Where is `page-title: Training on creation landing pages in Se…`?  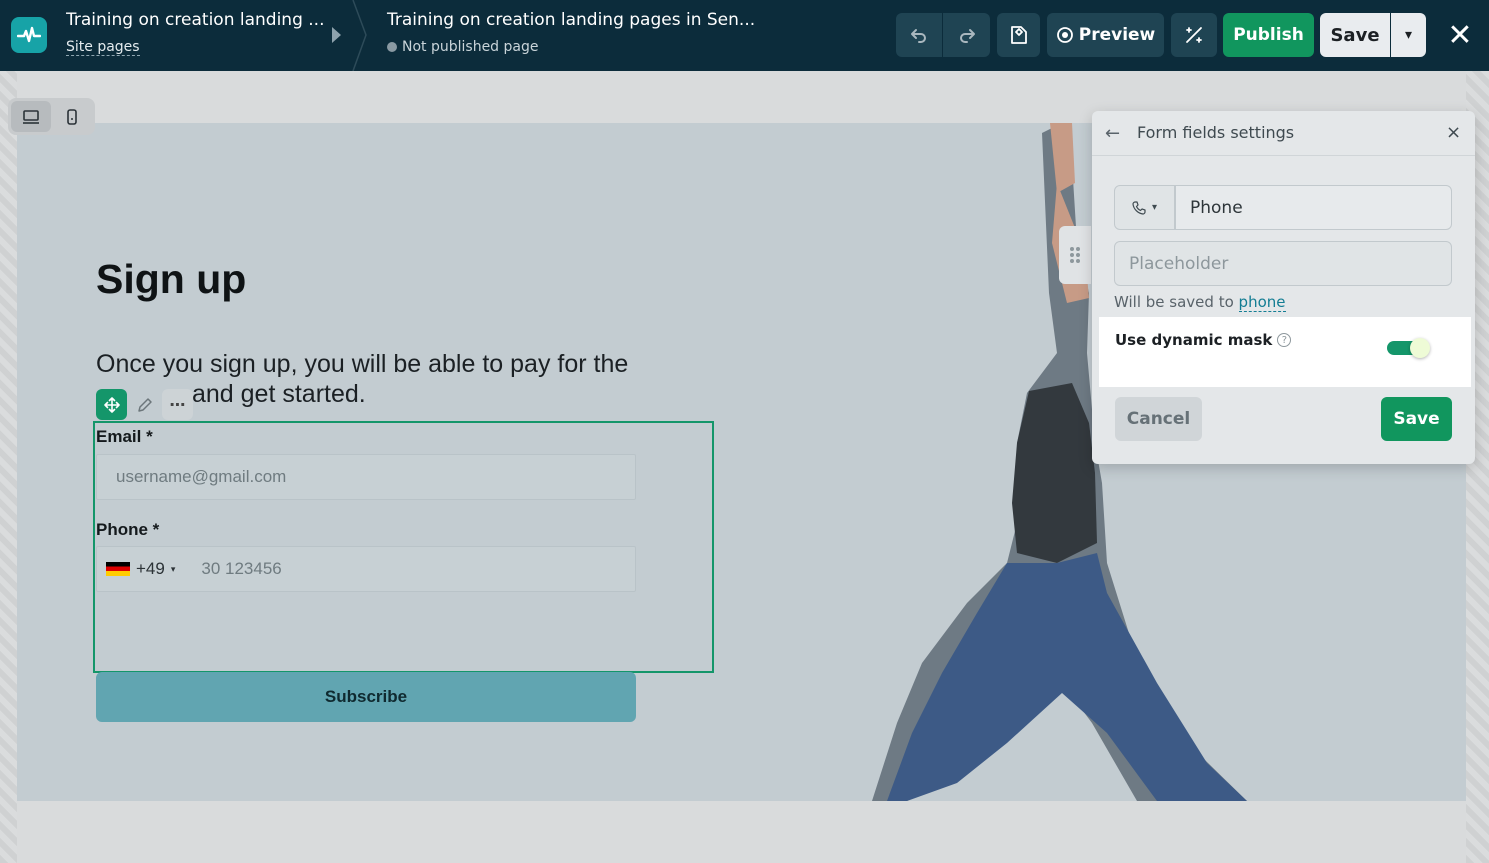
page-title: Training on creation landing pages in Se… is located at coordinates (587, 20).